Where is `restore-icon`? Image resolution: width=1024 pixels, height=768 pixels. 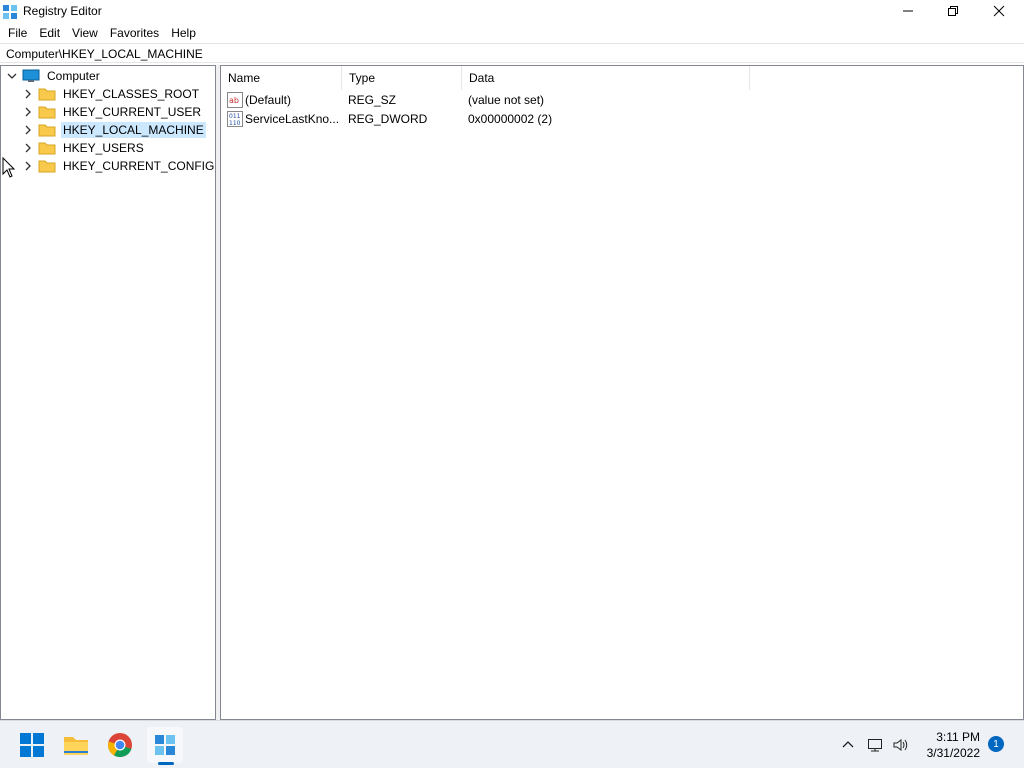
restore-icon is located at coordinates (953, 11).